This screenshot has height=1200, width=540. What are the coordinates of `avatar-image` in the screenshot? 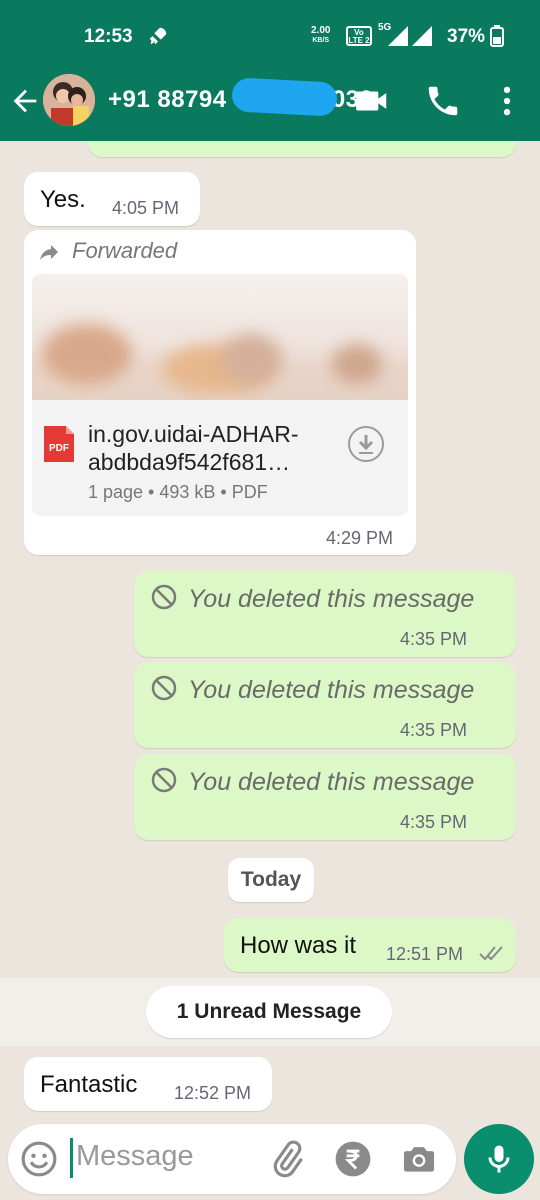 It's located at (69, 100).